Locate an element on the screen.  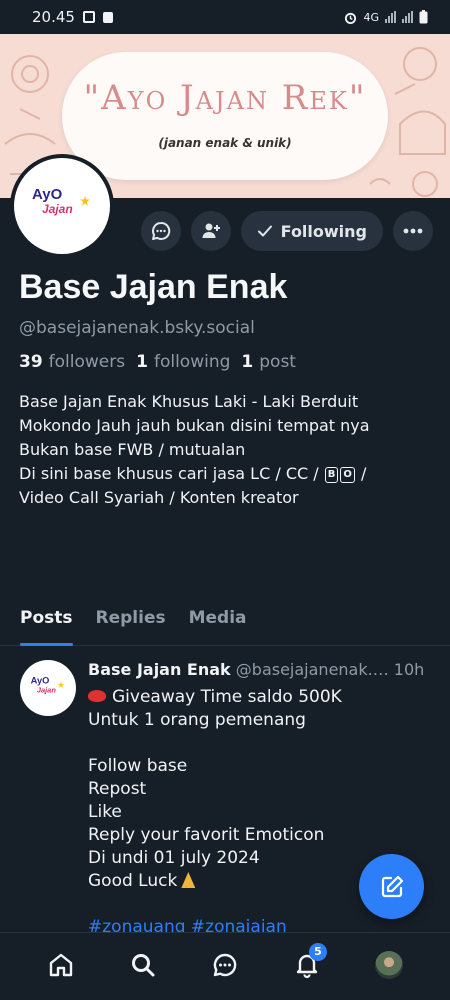
banner-title: "Ayo Jajan Rek" is located at coordinates (225, 98).